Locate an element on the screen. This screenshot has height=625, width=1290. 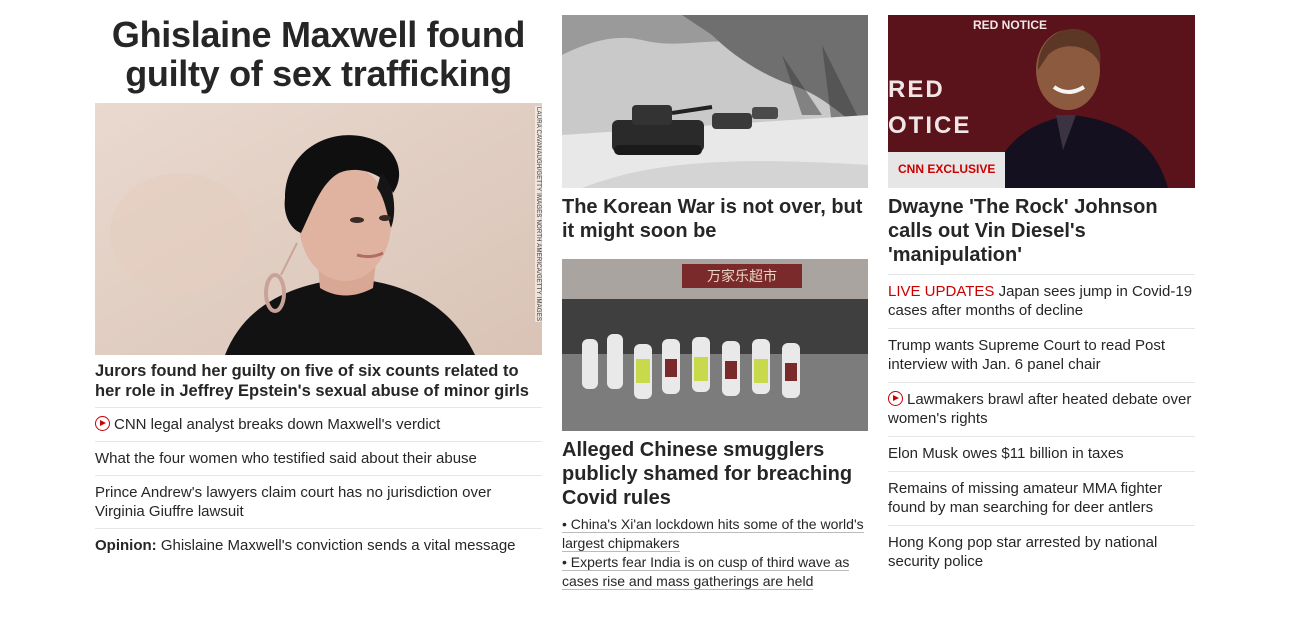
live-updates-label: LIVE UPDATES is located at coordinates (941, 291).